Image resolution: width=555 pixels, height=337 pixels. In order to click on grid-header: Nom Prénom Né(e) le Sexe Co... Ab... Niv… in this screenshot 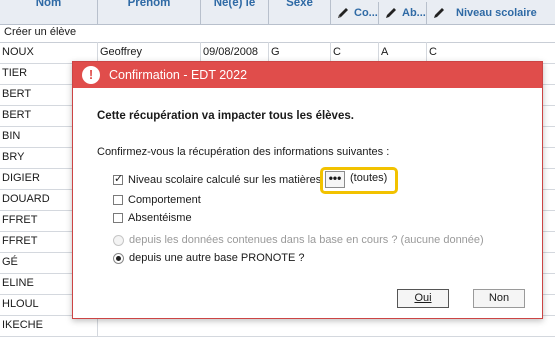, I will do `click(277, 12)`.